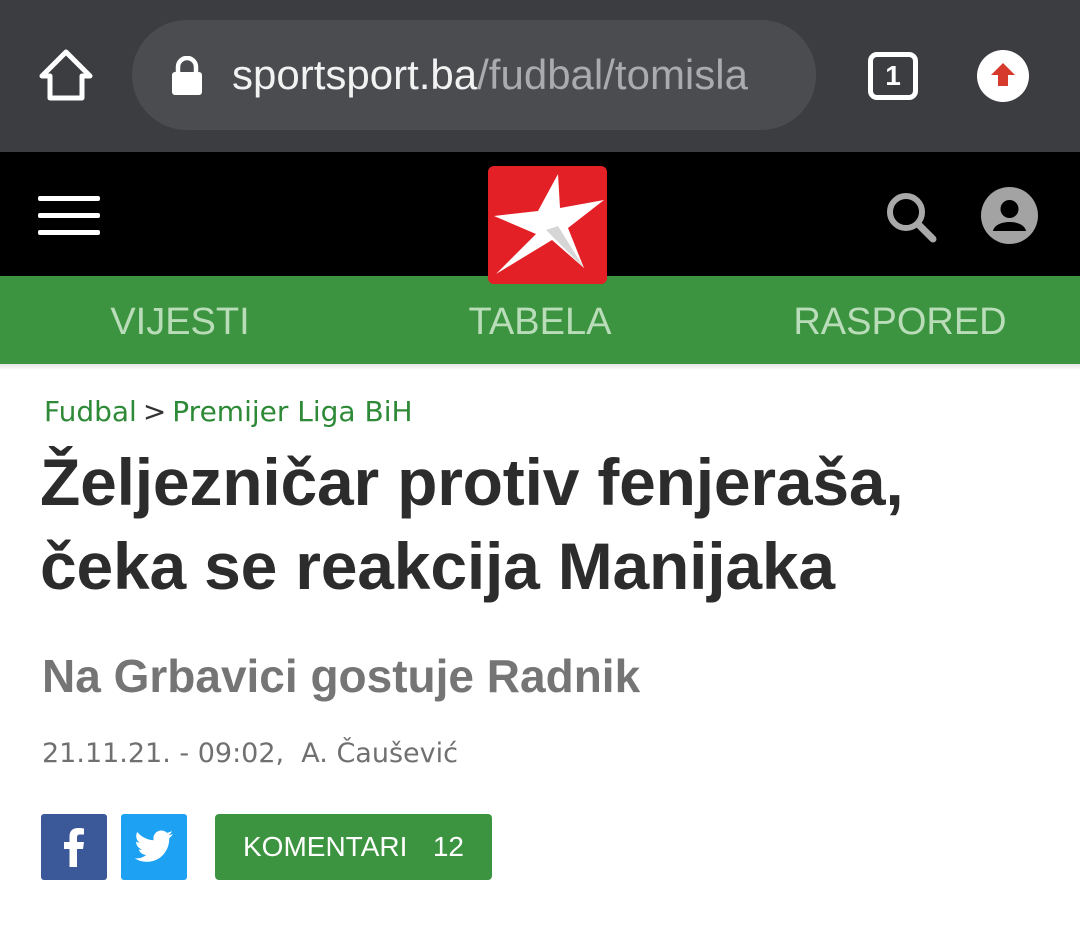 Image resolution: width=1080 pixels, height=948 pixels. I want to click on site-header, so click(540, 218).